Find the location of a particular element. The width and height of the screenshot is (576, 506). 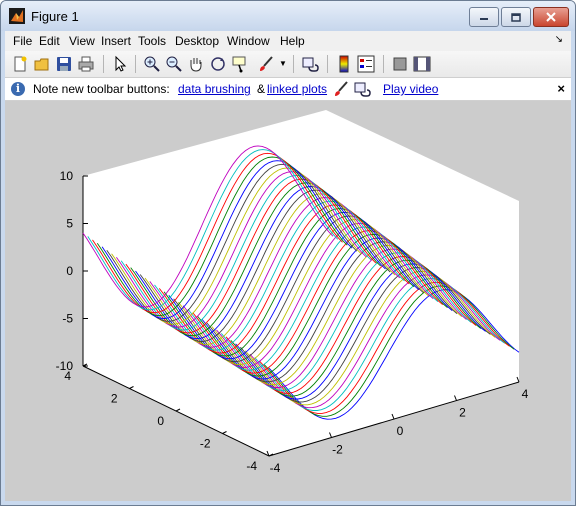

x-tick-label: -4 is located at coordinates (275, 468).